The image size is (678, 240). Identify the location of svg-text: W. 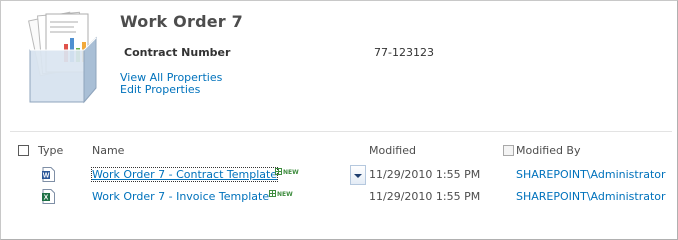
(46, 176).